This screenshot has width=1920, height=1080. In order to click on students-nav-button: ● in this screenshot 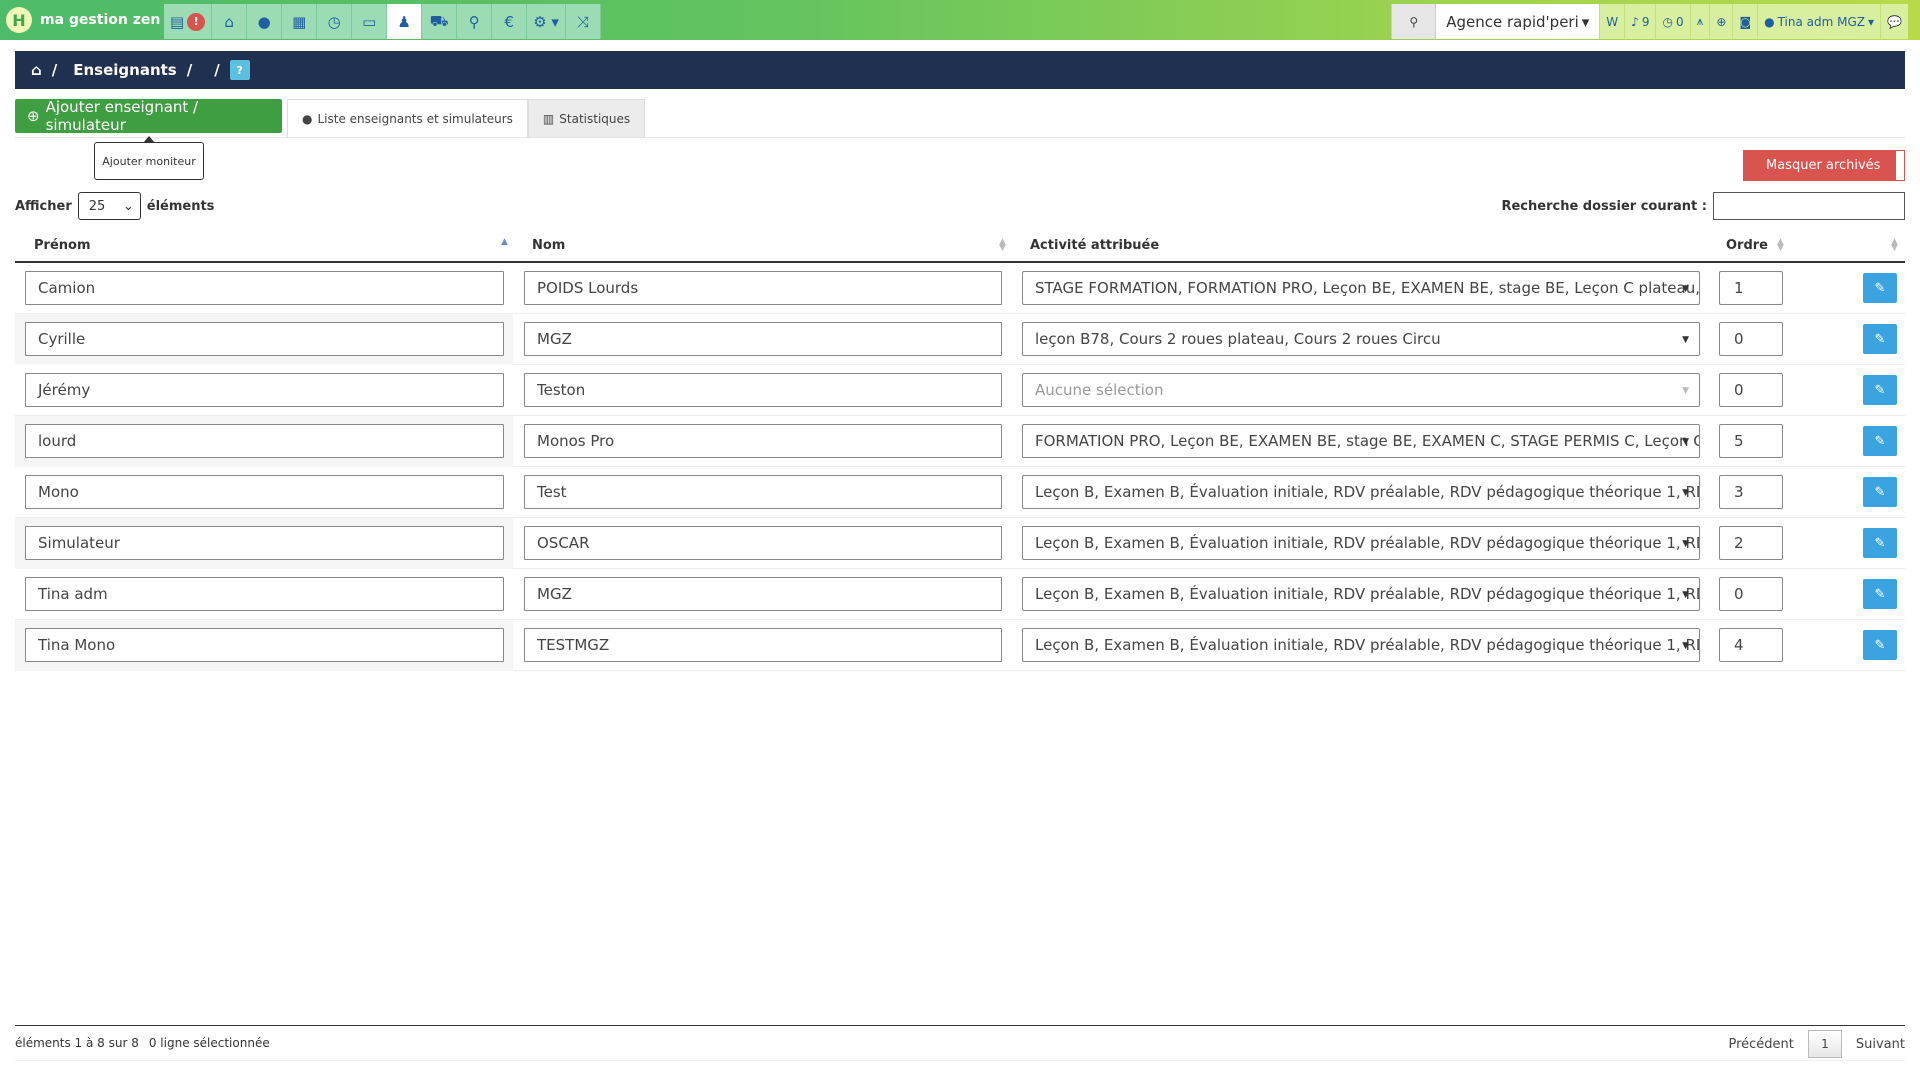, I will do `click(265, 21)`.